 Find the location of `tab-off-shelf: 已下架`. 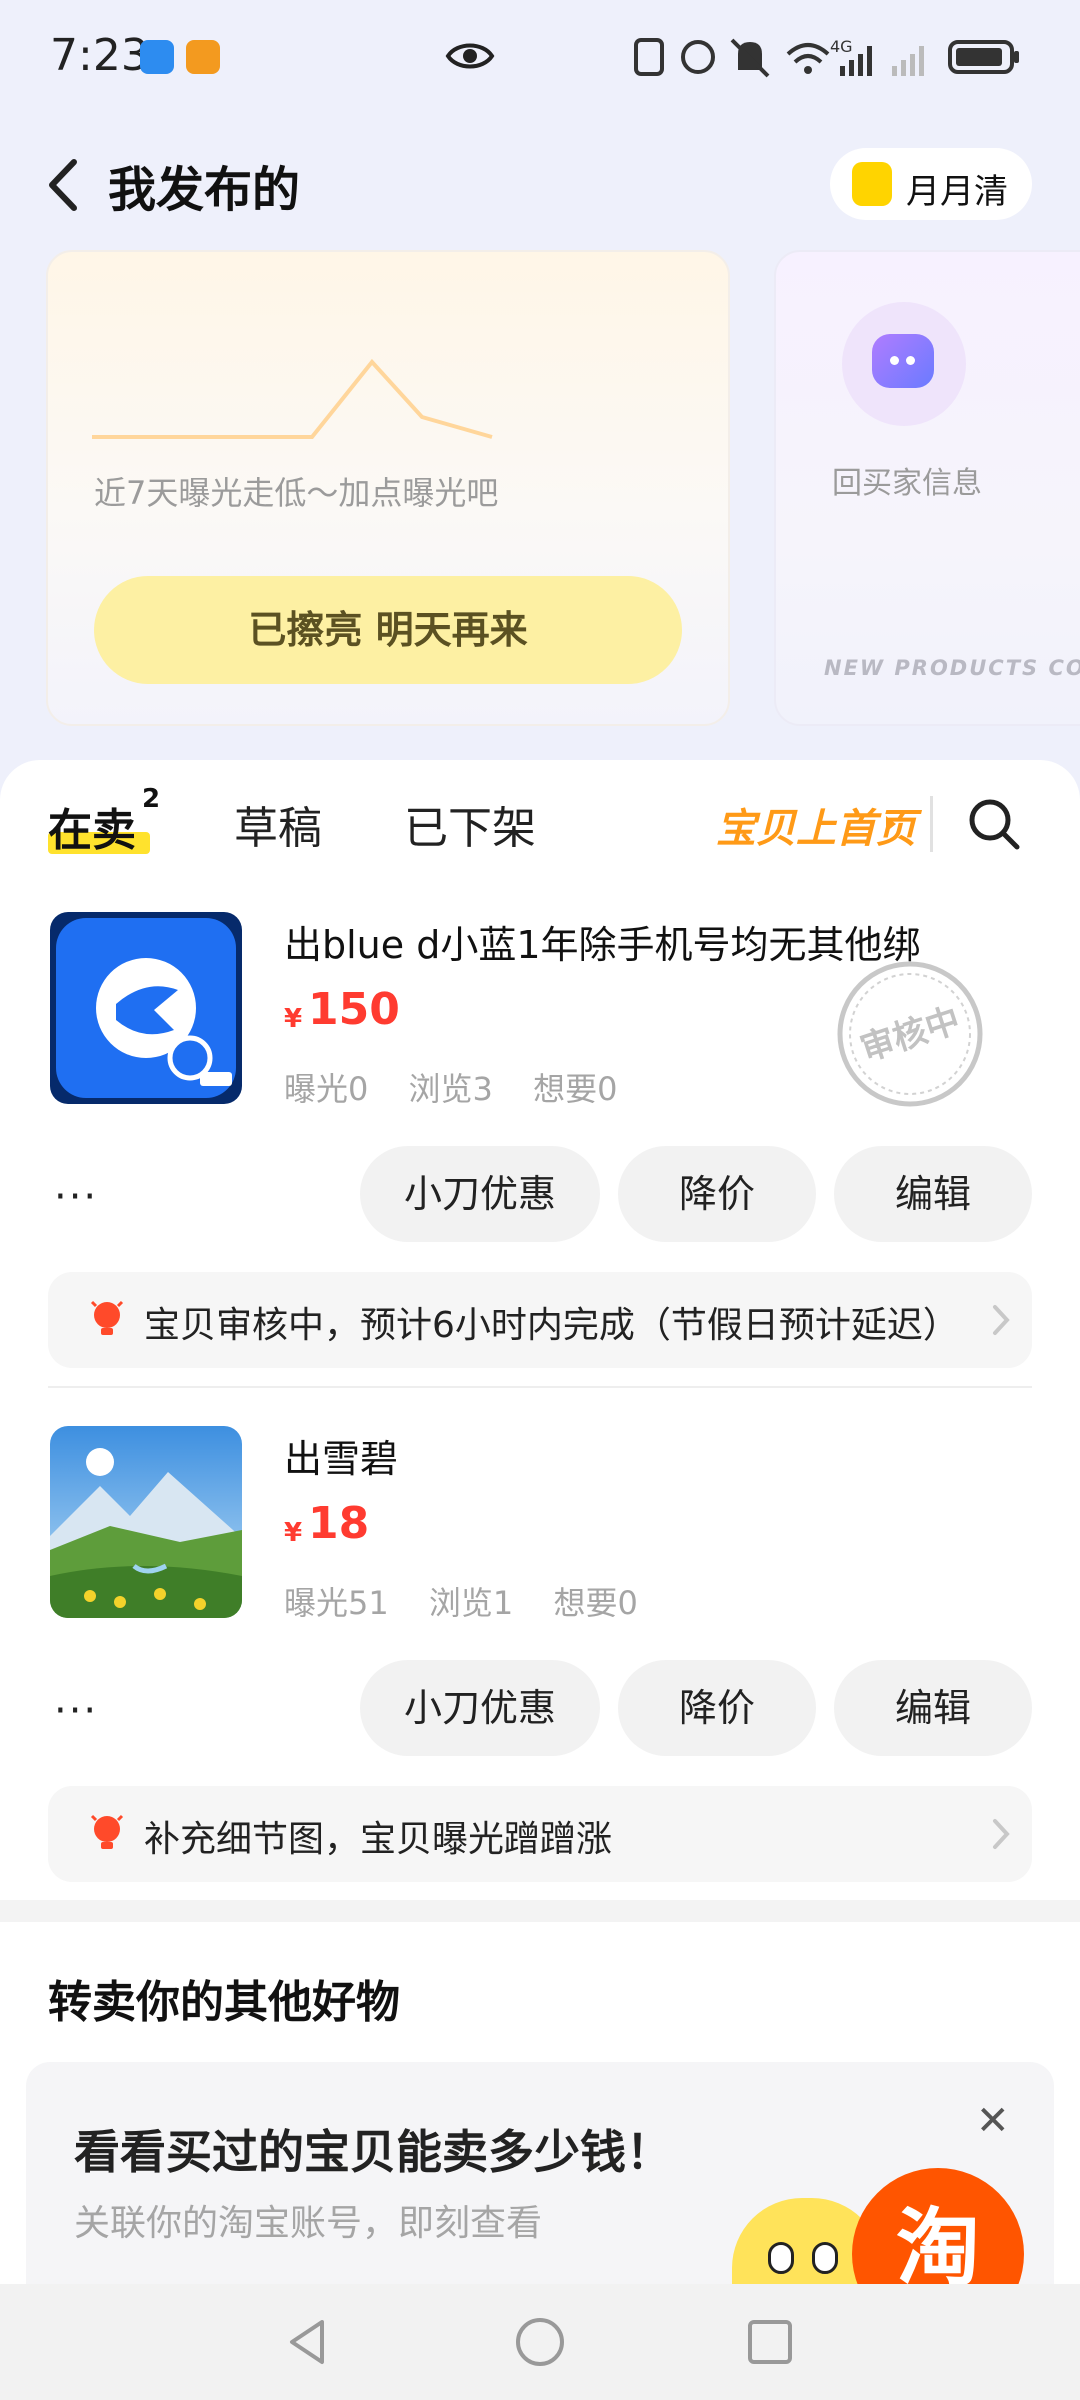

tab-off-shelf: 已下架 is located at coordinates (470, 824).